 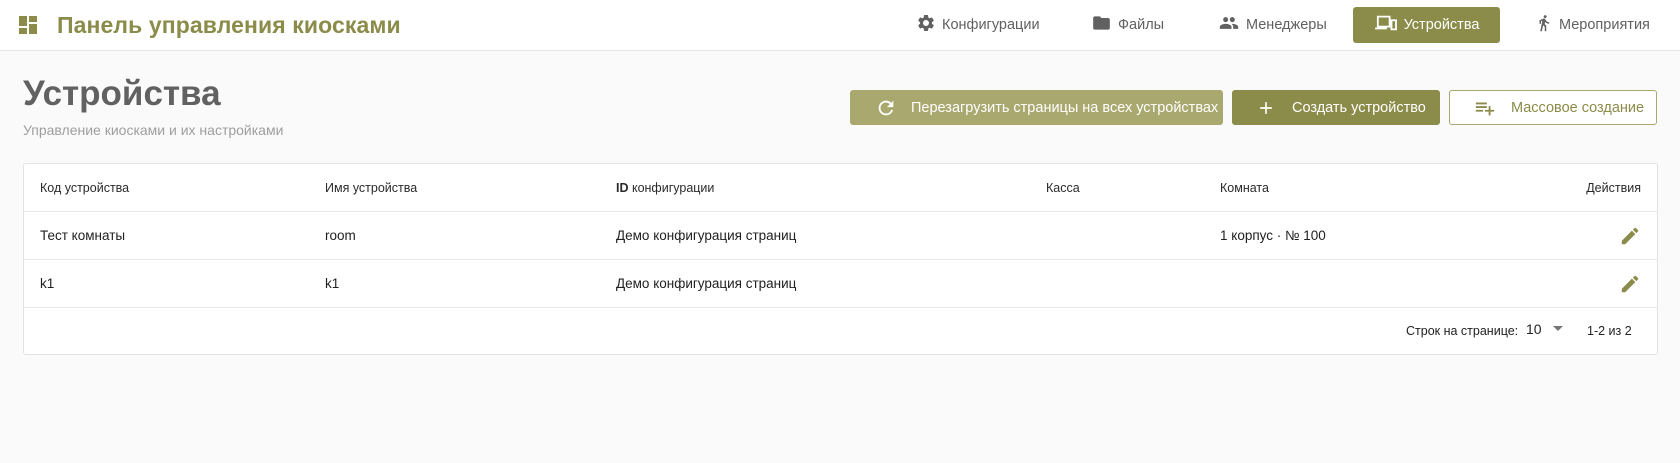 I want to click on column-header-code: Код устройства, so click(x=84, y=187).